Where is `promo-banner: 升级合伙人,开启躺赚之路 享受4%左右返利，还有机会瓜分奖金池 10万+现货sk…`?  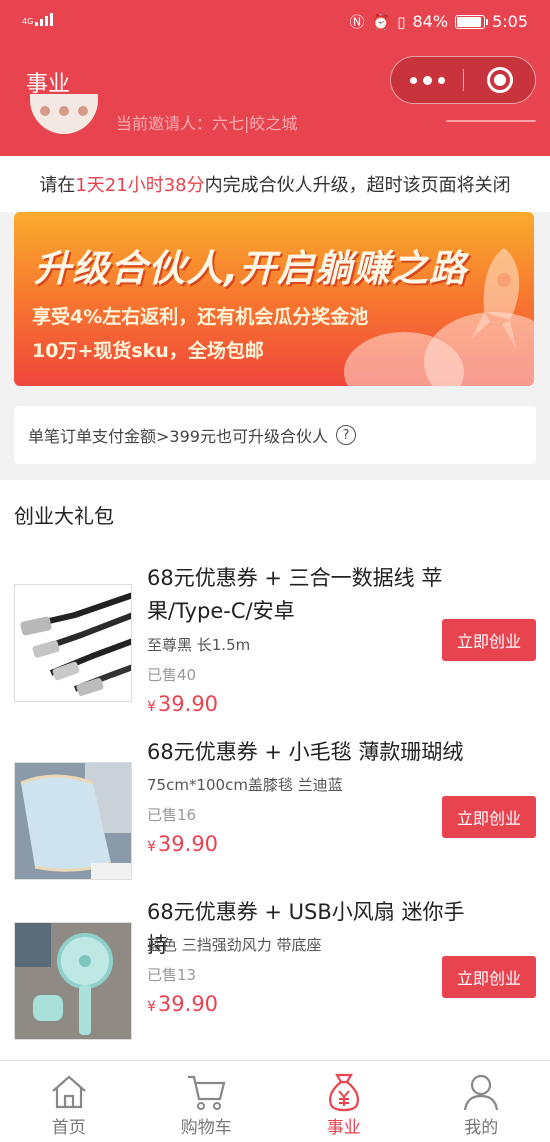 promo-banner: 升级合伙人,开启躺赚之路 享受4%左右返利，还有机会瓜分奖金池 10万+现货sk… is located at coordinates (274, 299).